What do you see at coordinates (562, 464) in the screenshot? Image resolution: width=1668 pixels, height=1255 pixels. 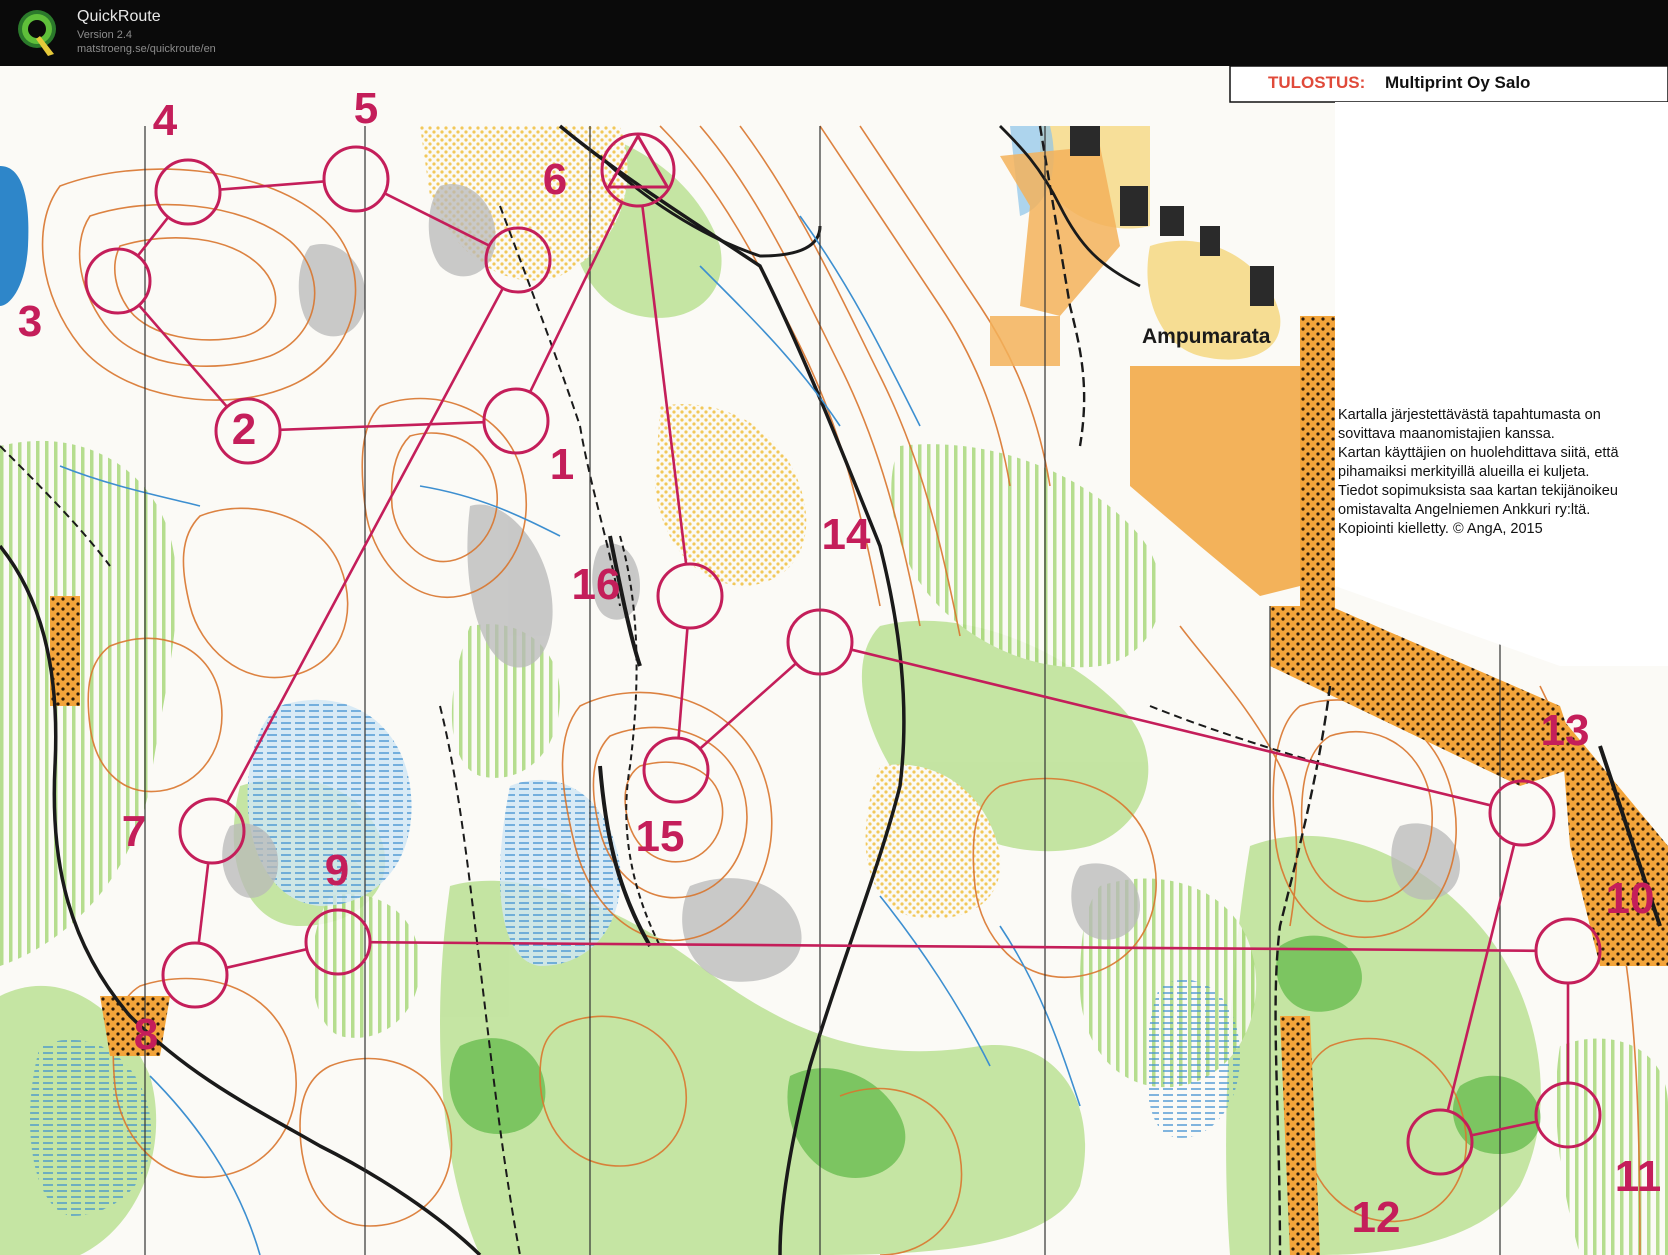 I see `control-number-1: 1` at bounding box center [562, 464].